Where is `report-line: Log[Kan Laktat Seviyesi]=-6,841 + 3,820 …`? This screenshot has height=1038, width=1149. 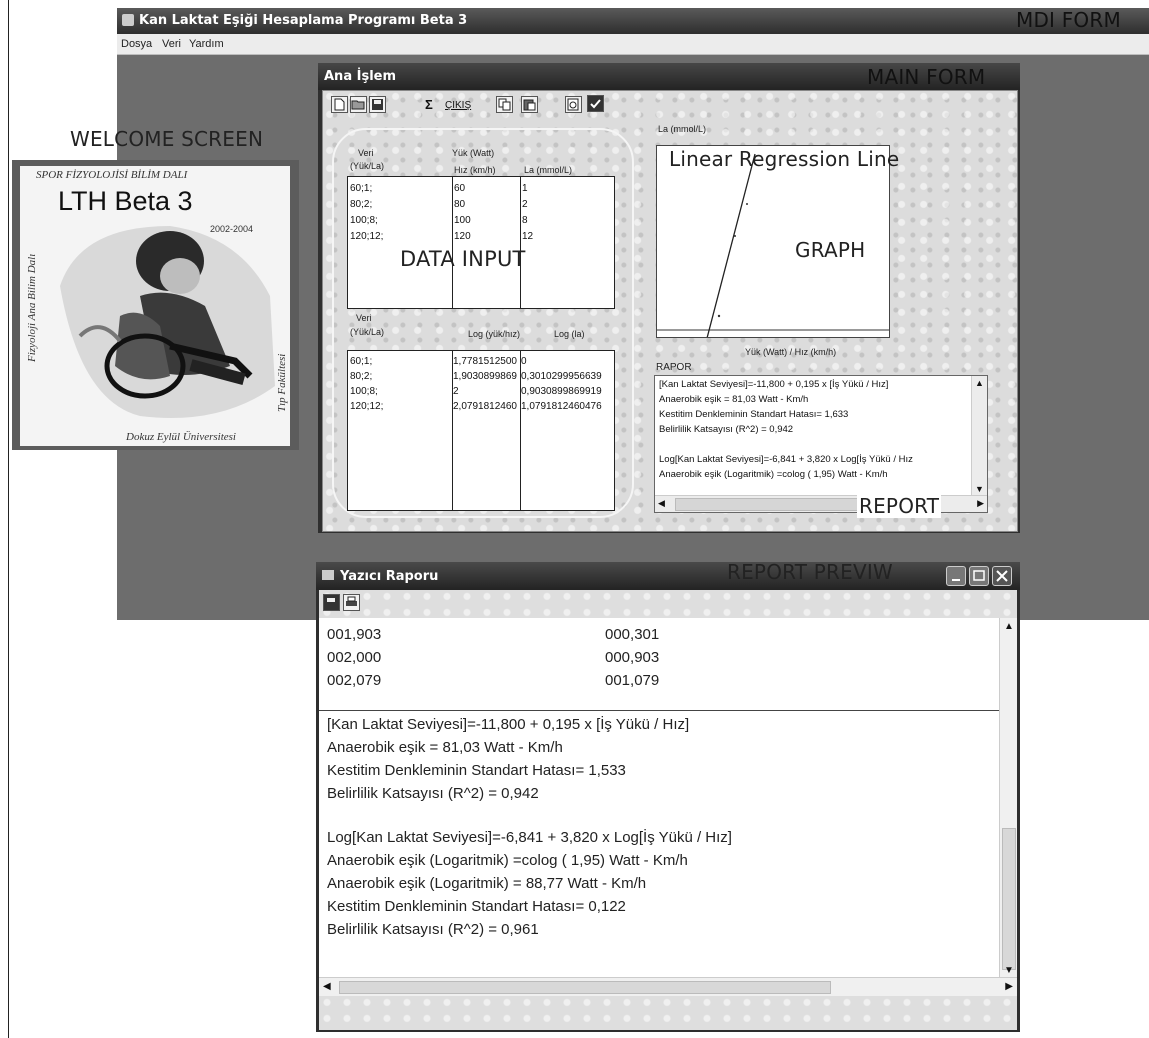
report-line: Log[Kan Laktat Seviyesi]=-6,841 + 3,820 … is located at coordinates (786, 459).